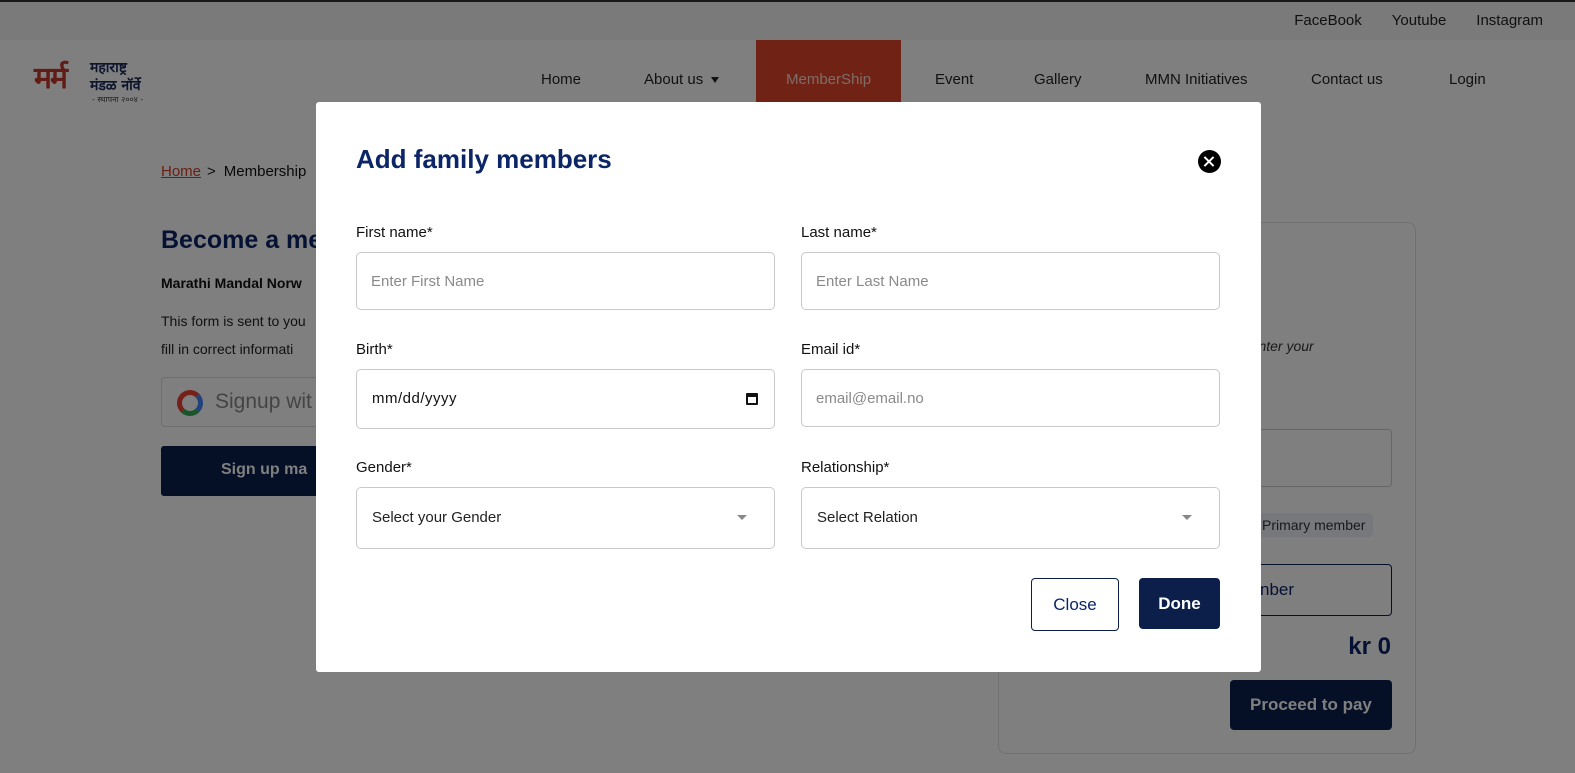 The height and width of the screenshot is (773, 1575). What do you see at coordinates (1010, 398) in the screenshot?
I see `email-input` at bounding box center [1010, 398].